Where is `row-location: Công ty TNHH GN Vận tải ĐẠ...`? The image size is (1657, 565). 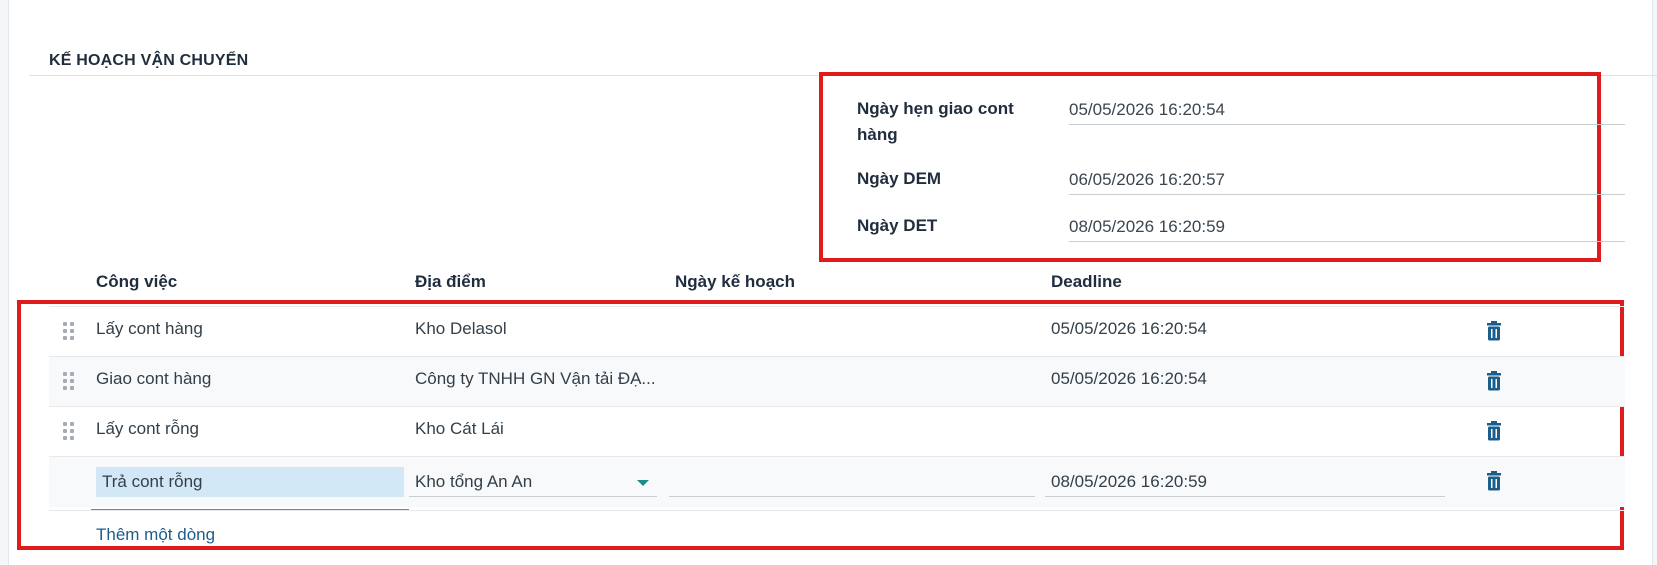 row-location: Công ty TNHH GN Vận tải ĐẠ... is located at coordinates (535, 379).